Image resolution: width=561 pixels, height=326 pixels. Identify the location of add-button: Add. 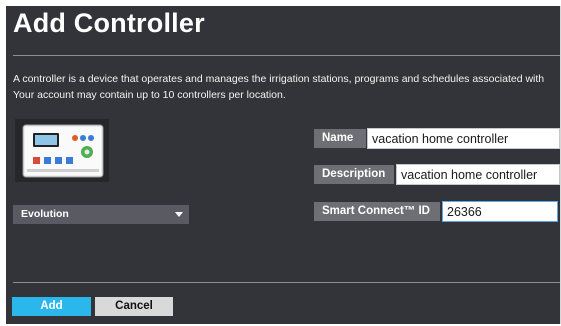
(51, 306).